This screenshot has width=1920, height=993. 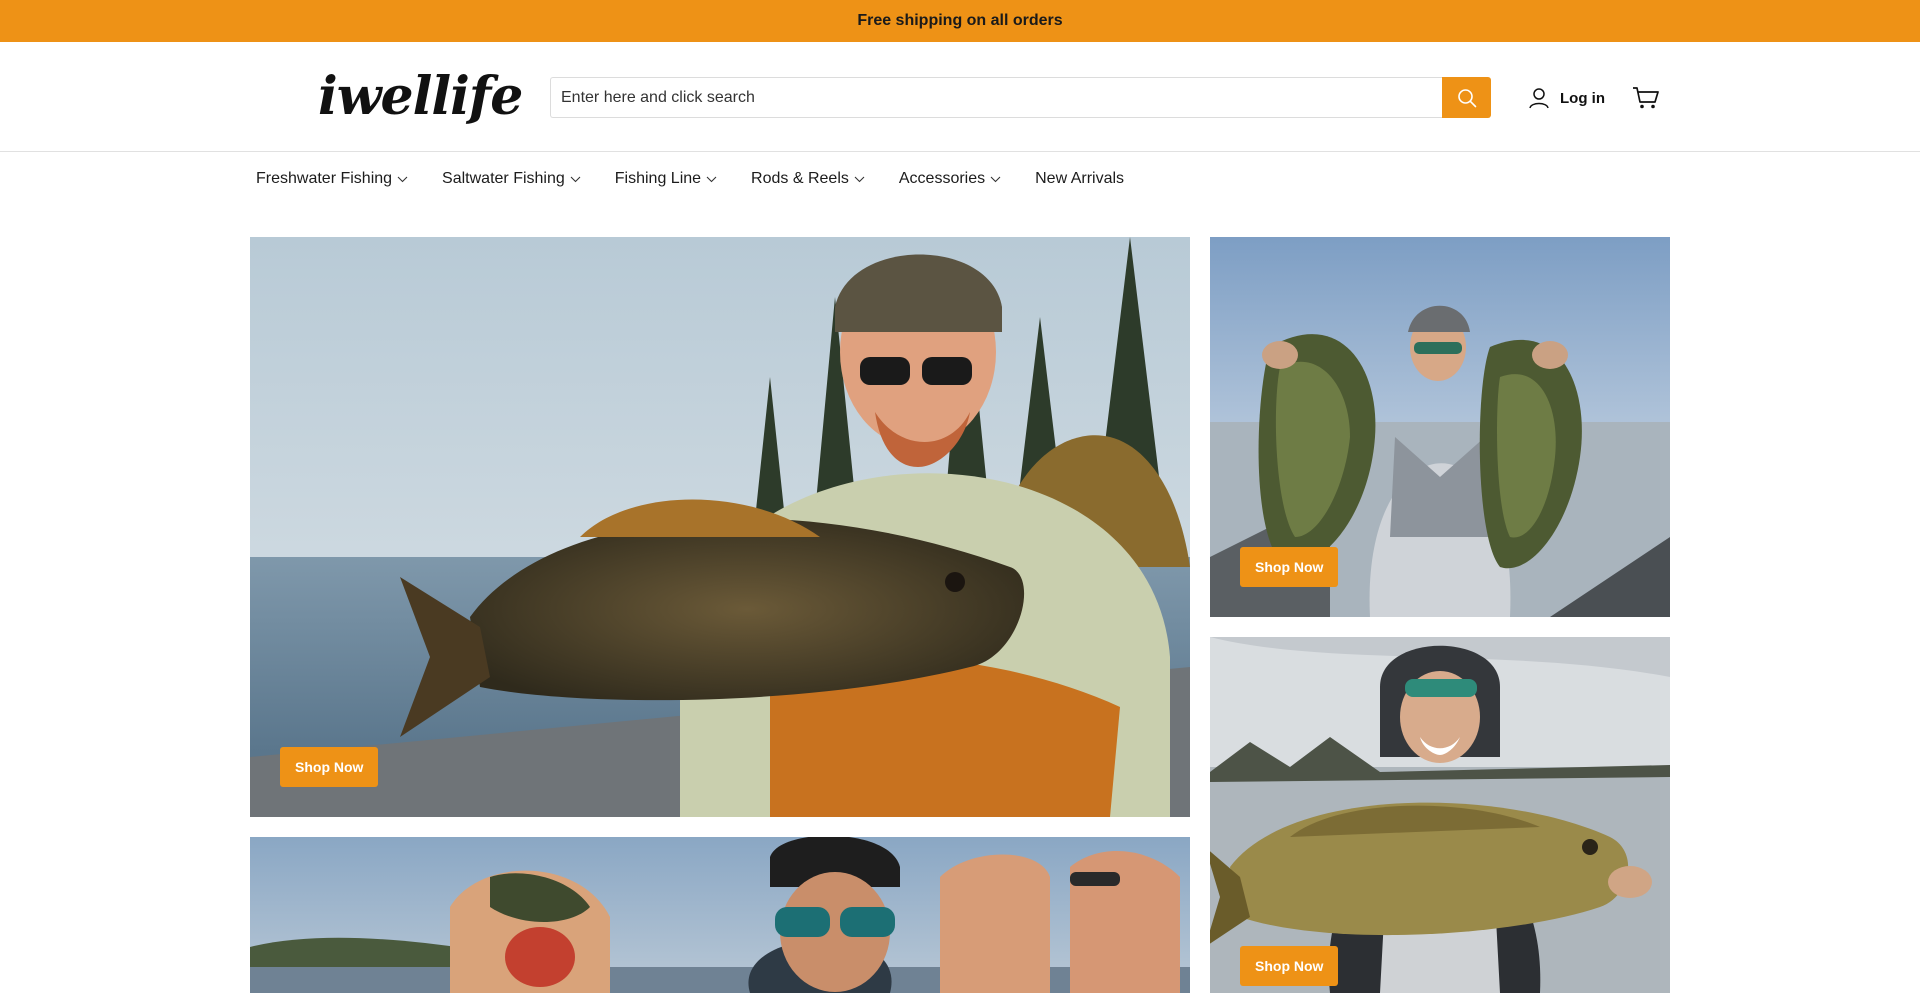 I want to click on banner-bottom-left-image, so click(x=720, y=915).